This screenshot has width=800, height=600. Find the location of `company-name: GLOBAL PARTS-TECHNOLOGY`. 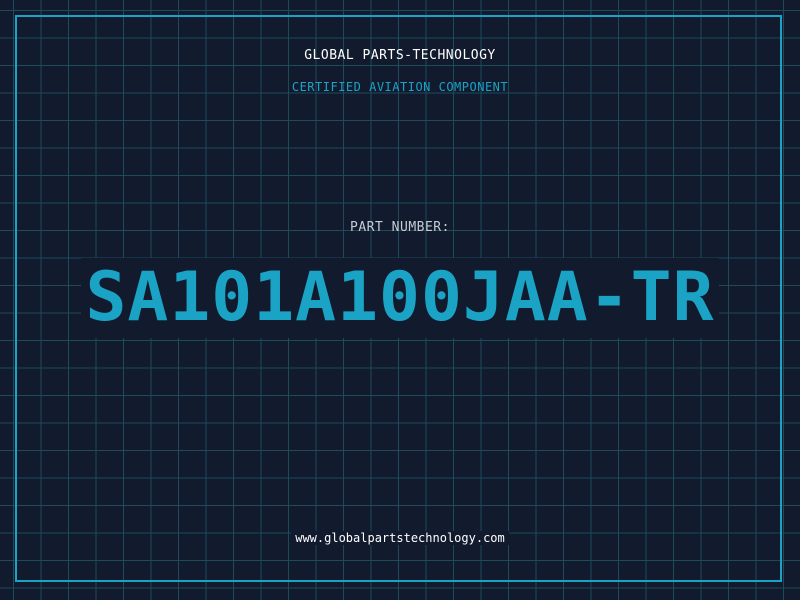

company-name: GLOBAL PARTS-TECHNOLOGY is located at coordinates (400, 55).